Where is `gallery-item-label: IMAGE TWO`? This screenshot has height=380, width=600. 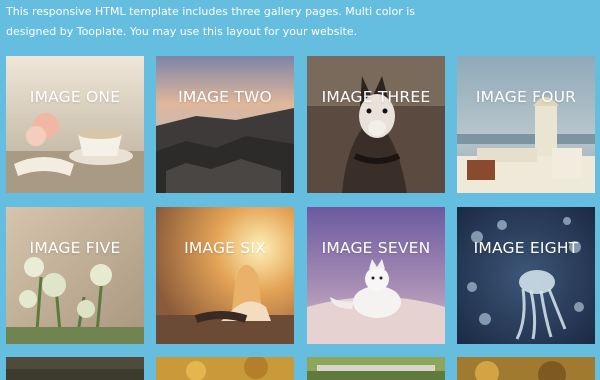 gallery-item-label: IMAGE TWO is located at coordinates (225, 97).